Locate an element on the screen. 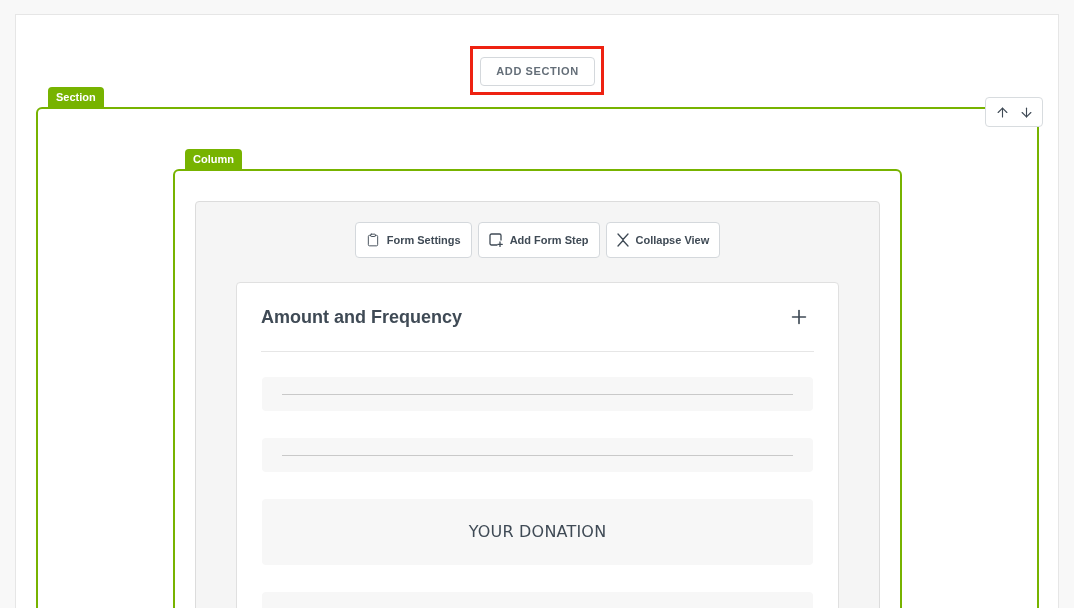 This screenshot has height=608, width=1074. toolbar-button: Form Settings is located at coordinates (413, 240).